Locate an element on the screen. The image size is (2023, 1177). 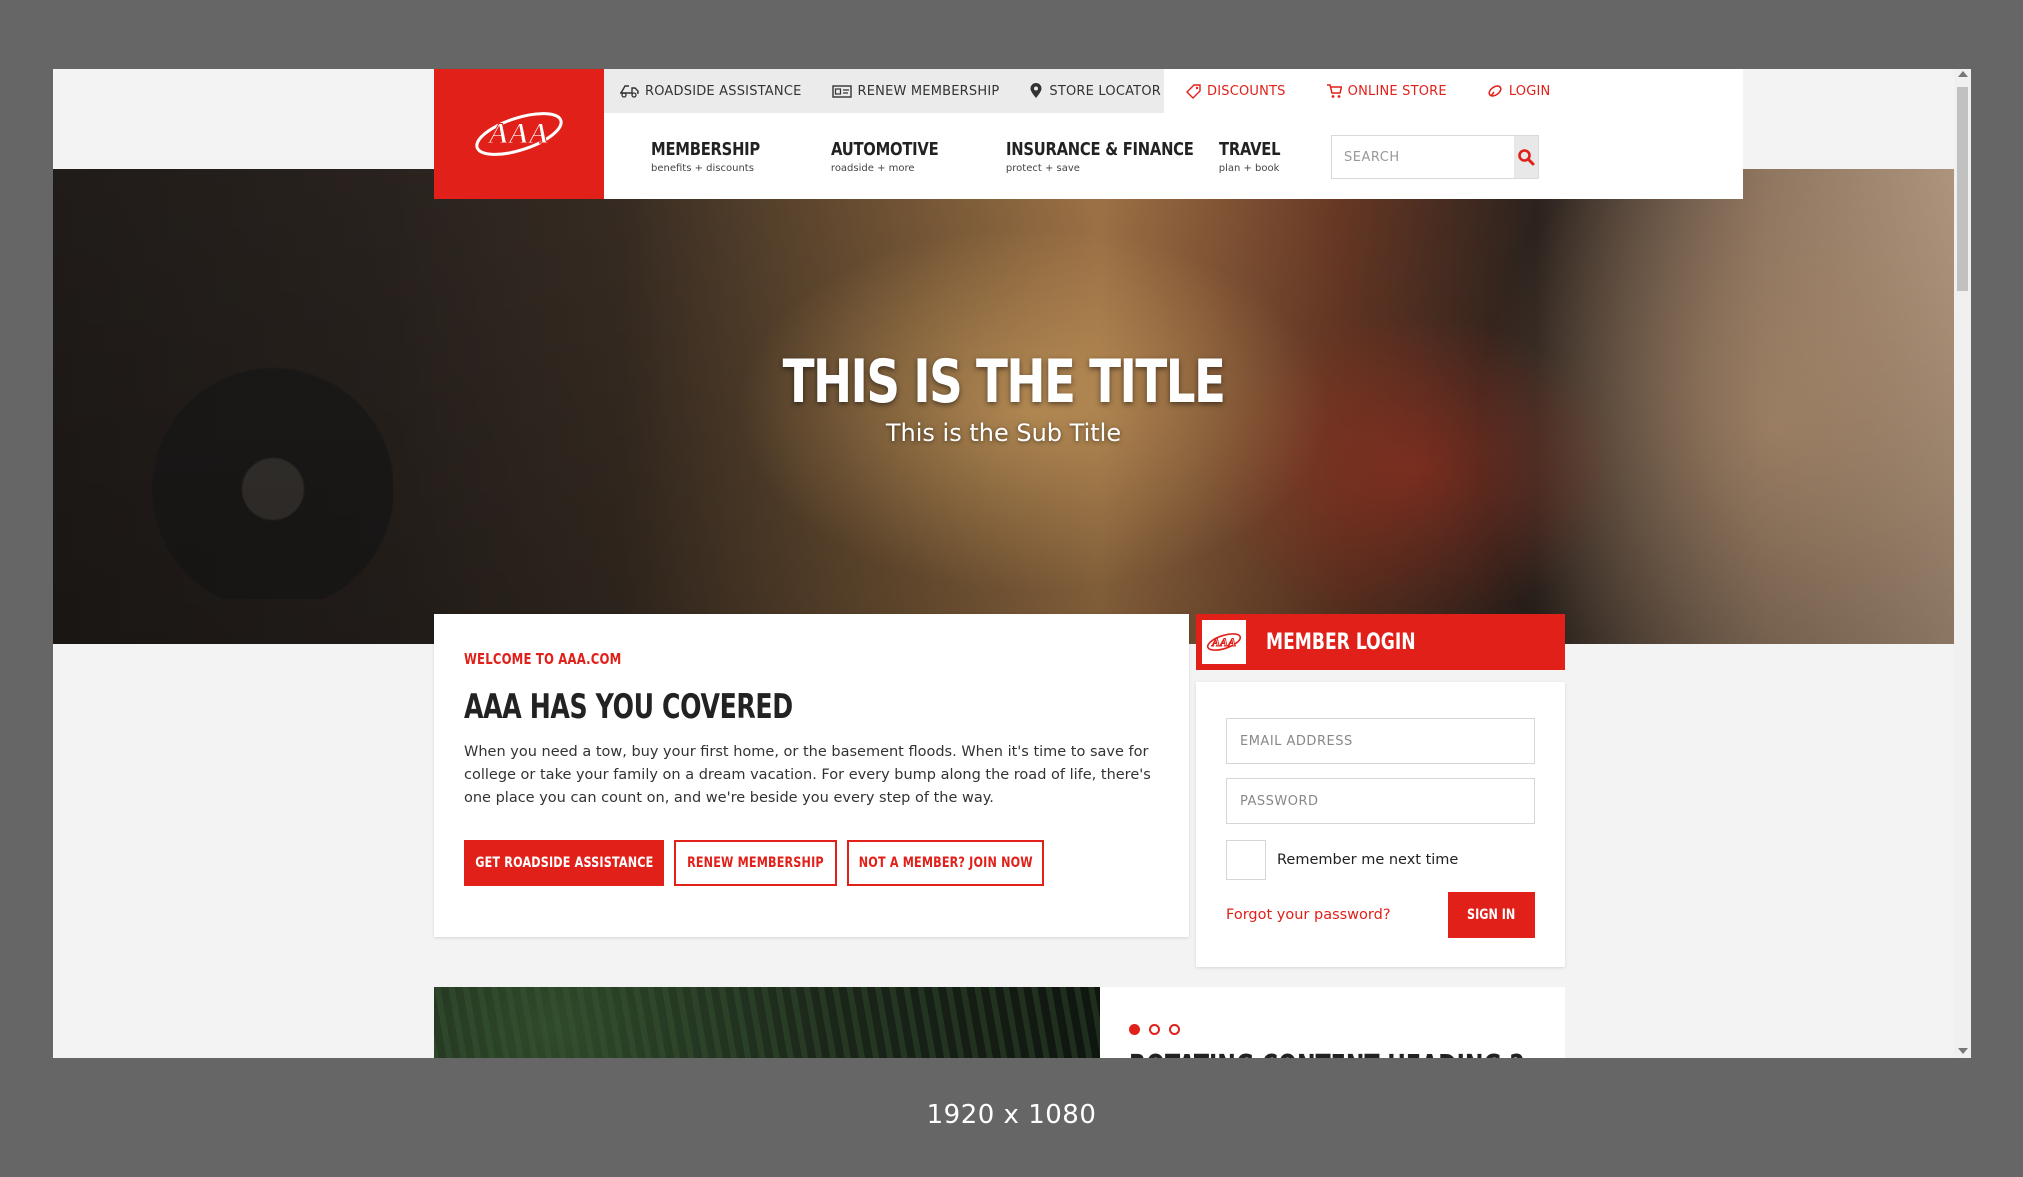
search-box is located at coordinates (1435, 157).